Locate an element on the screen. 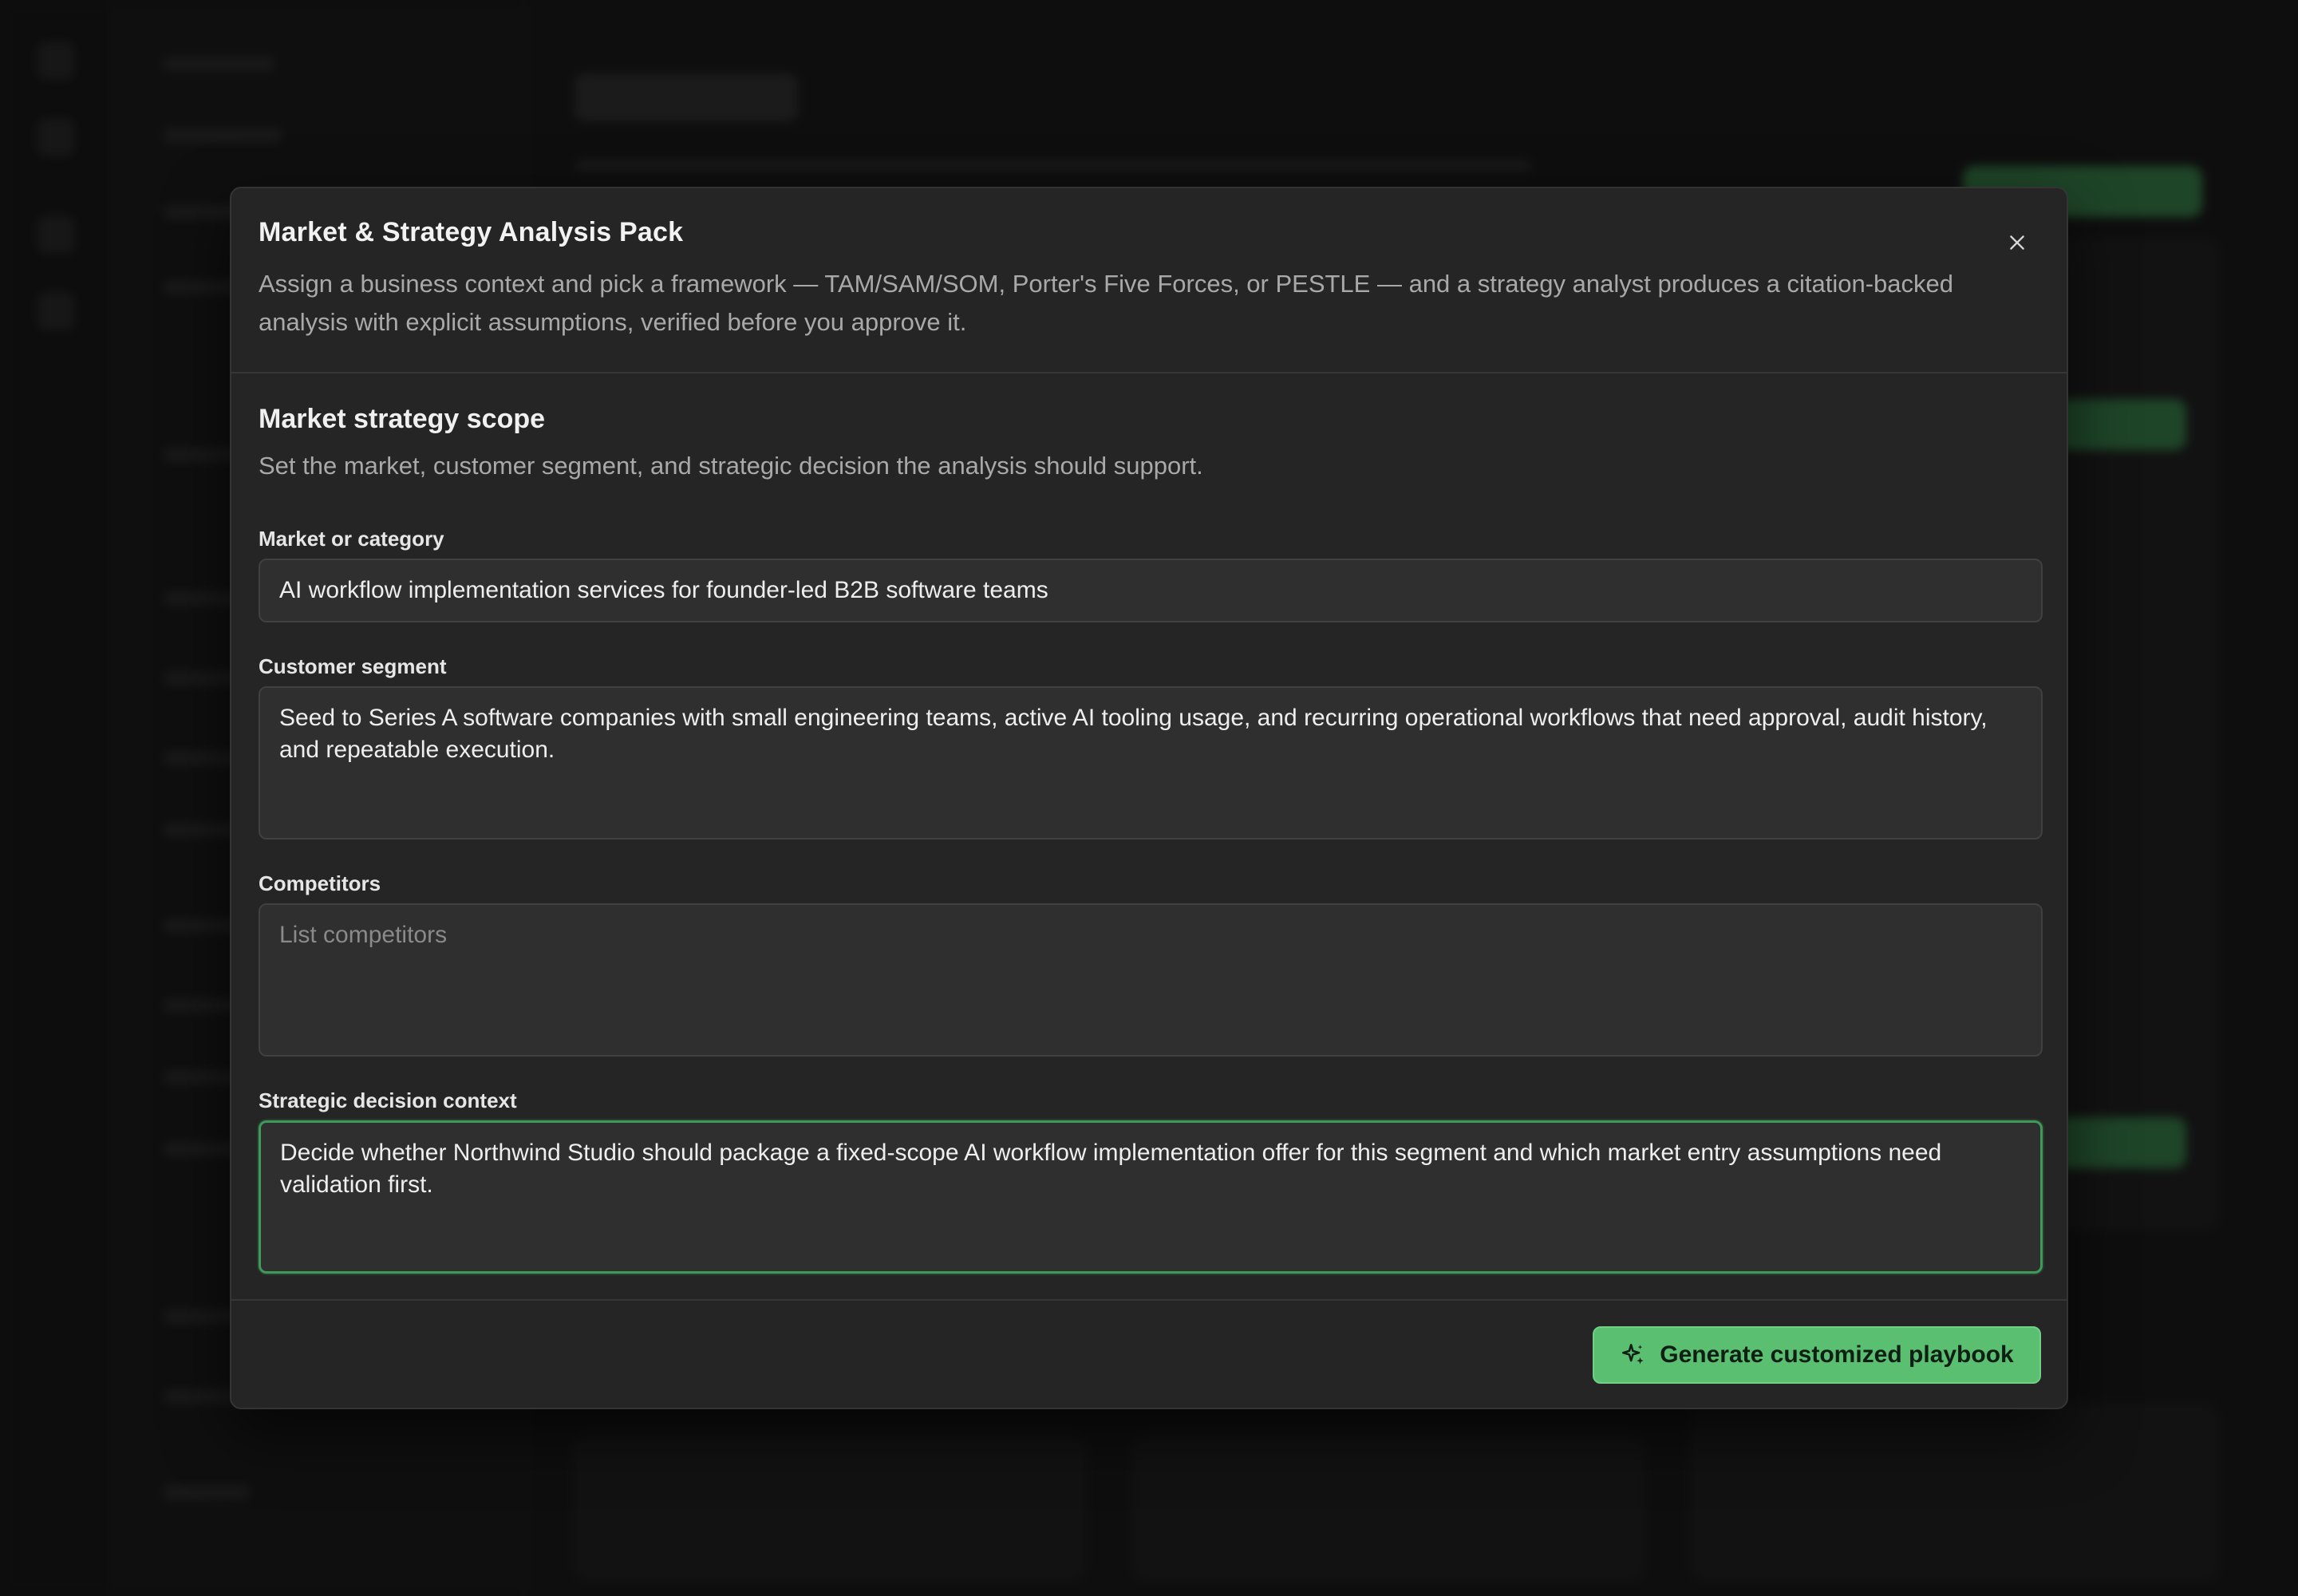 This screenshot has width=2298, height=1596. segment-label: Customer segment is located at coordinates (353, 666).